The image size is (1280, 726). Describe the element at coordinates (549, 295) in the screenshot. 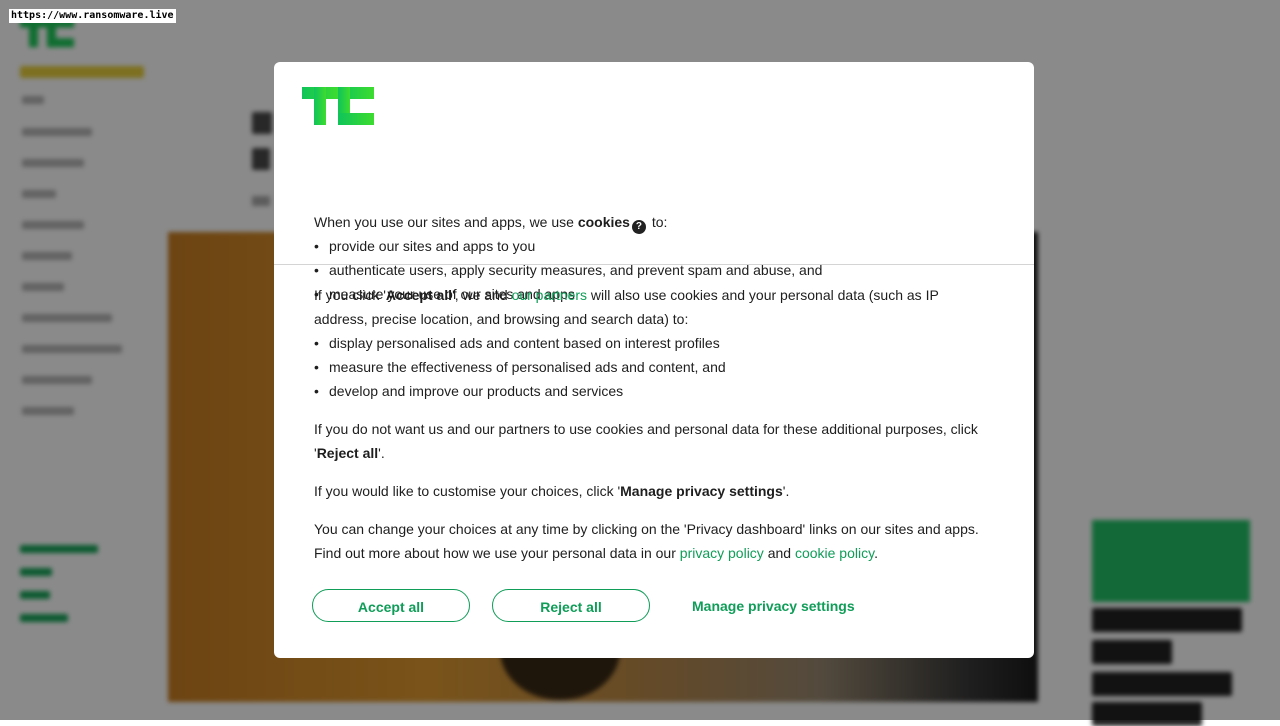

I see `our-partners-link: our partners` at that location.